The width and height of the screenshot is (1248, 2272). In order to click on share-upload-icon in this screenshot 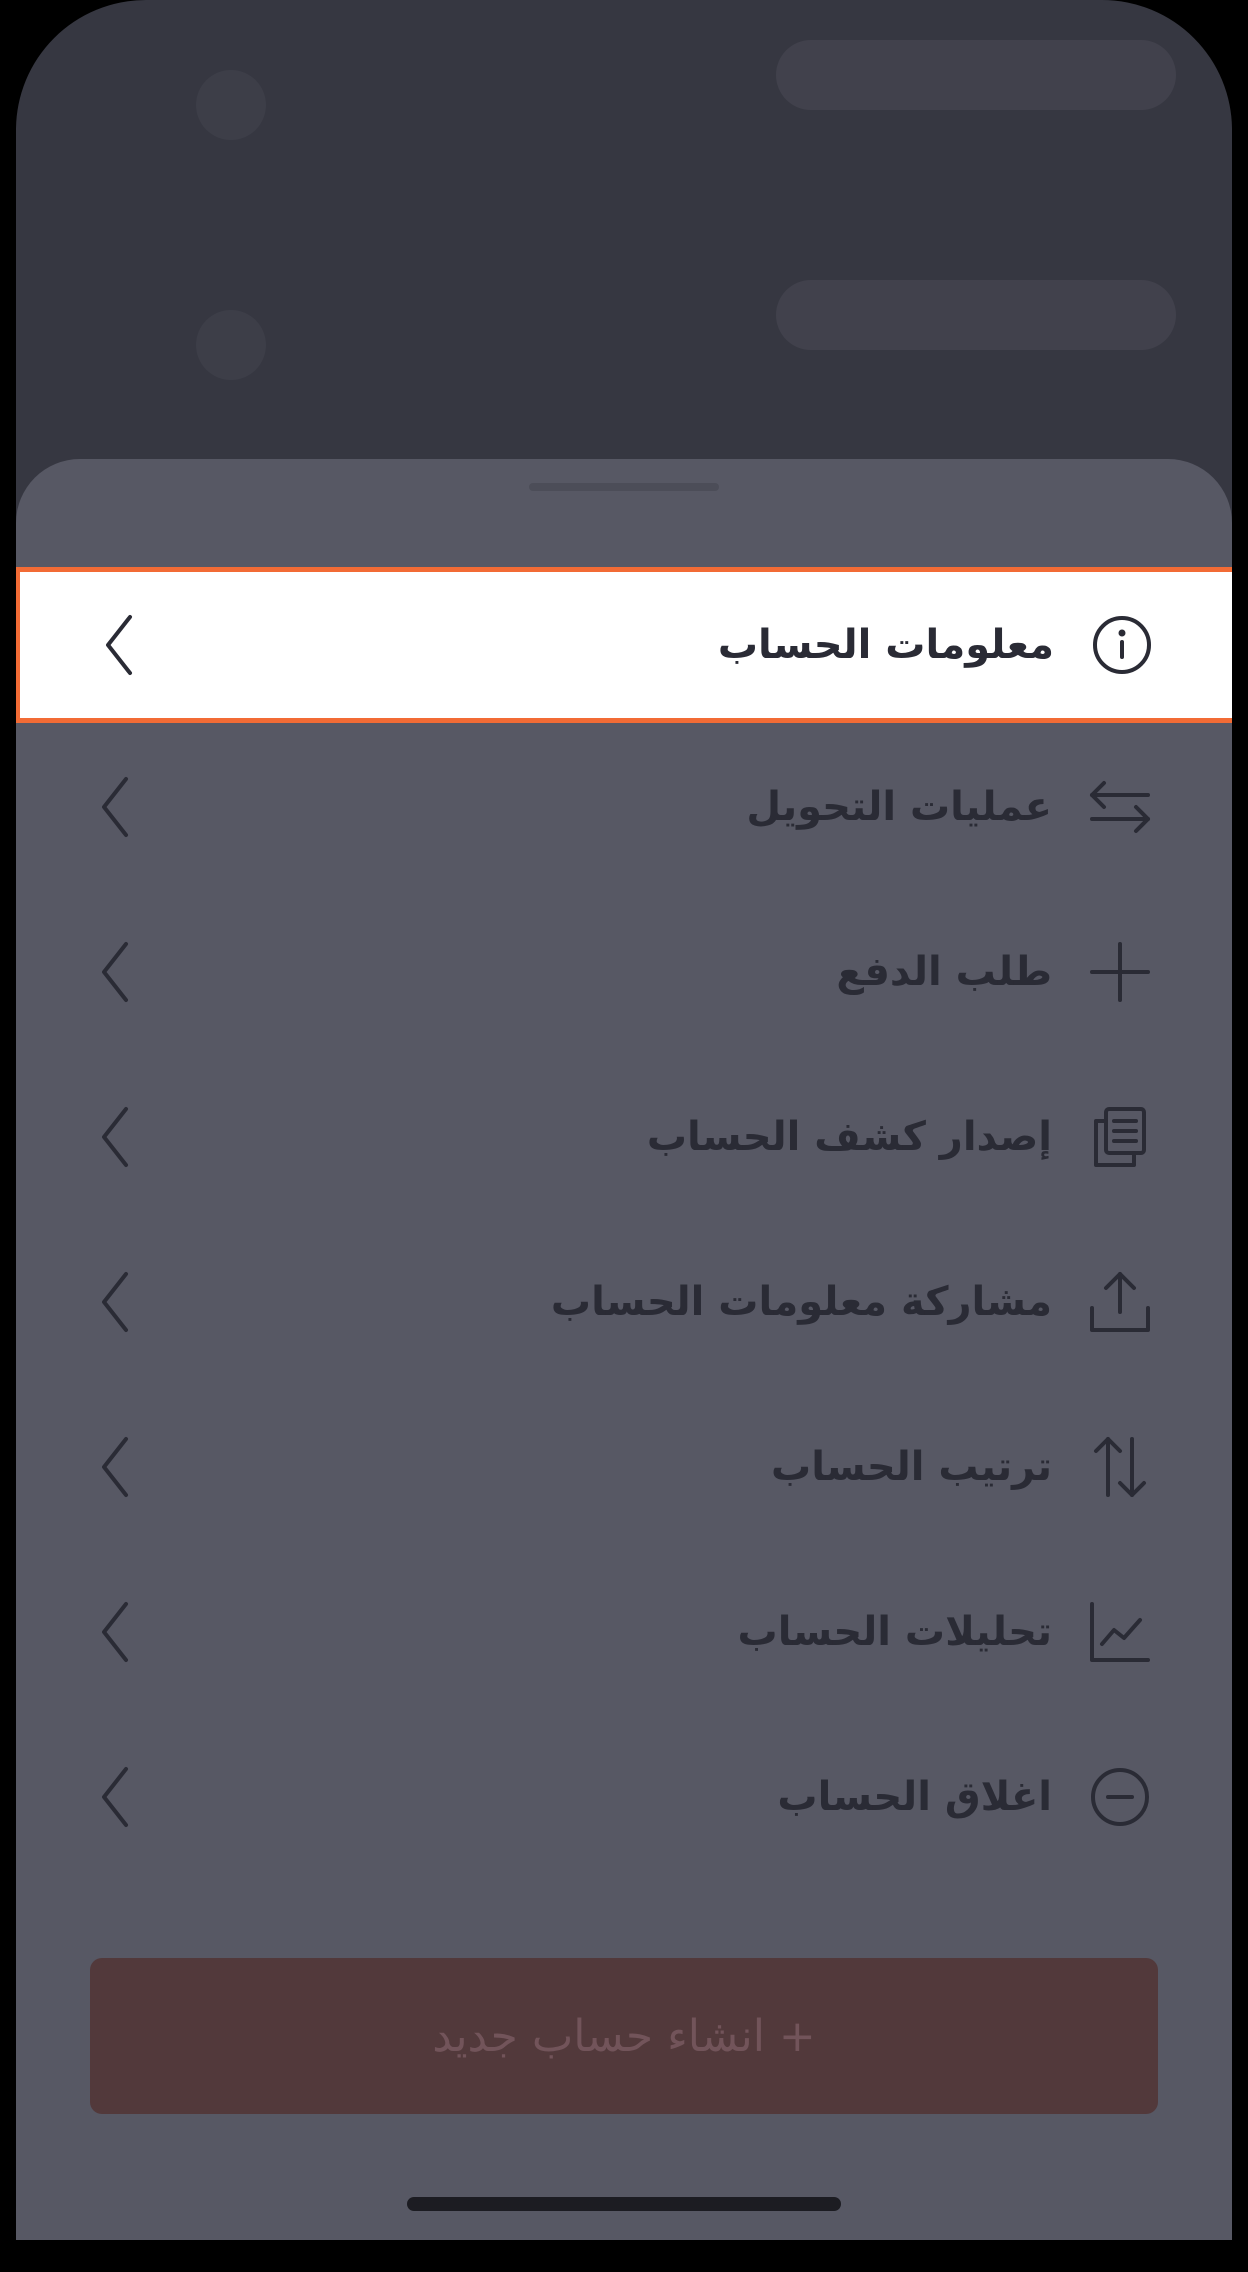, I will do `click(1120, 1302)`.